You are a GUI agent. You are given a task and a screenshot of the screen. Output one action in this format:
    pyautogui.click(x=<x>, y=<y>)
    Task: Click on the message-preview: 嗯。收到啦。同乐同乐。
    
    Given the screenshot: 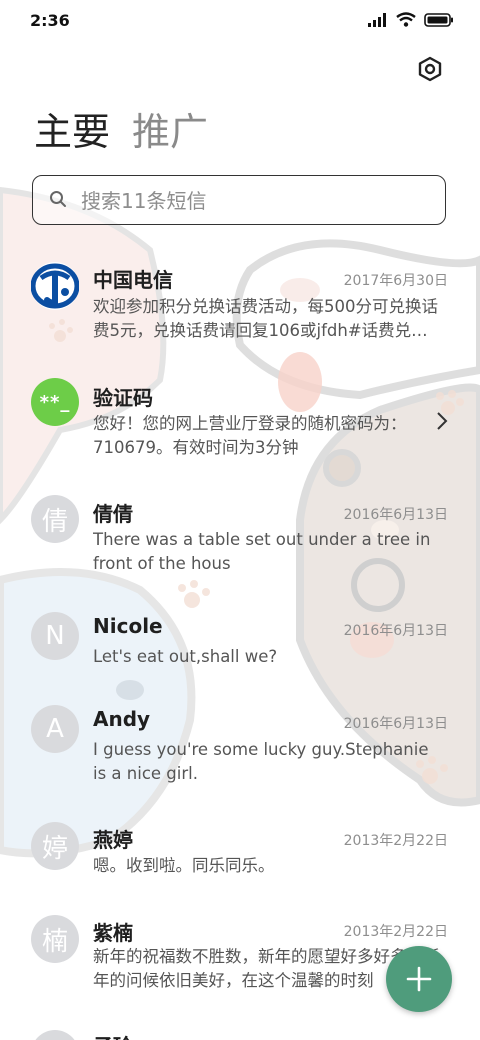 What is the action you would take?
    pyautogui.click(x=184, y=865)
    